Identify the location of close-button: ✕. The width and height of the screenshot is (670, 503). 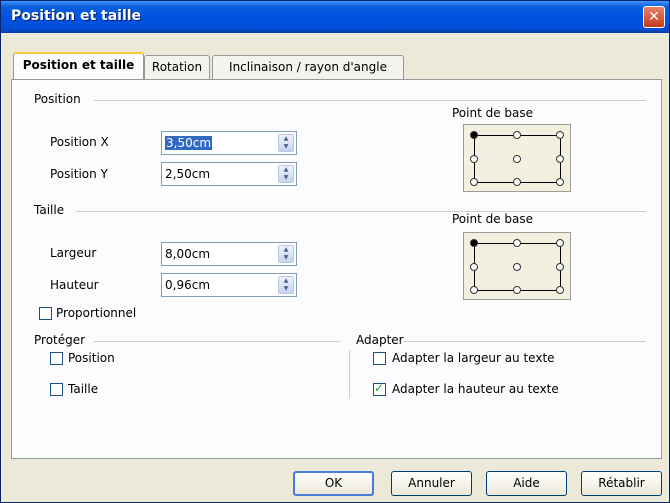
(654, 17).